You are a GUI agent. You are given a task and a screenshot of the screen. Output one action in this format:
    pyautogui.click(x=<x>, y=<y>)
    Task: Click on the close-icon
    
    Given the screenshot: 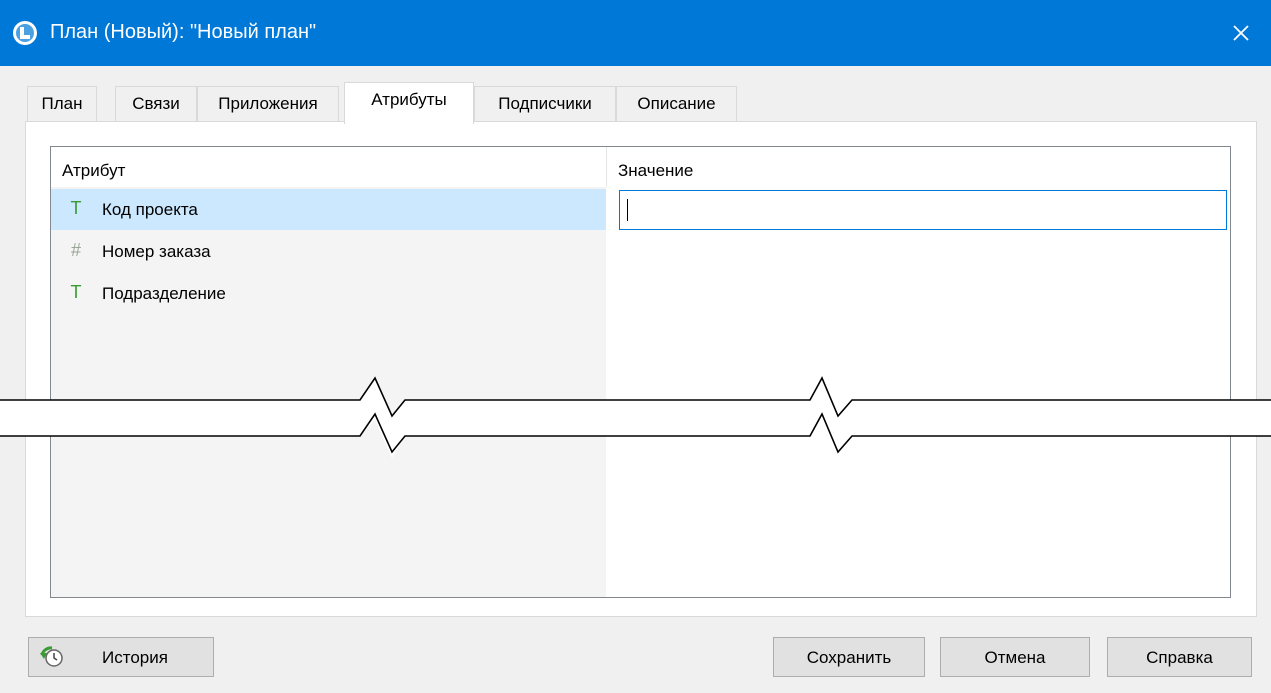 What is the action you would take?
    pyautogui.click(x=1241, y=33)
    